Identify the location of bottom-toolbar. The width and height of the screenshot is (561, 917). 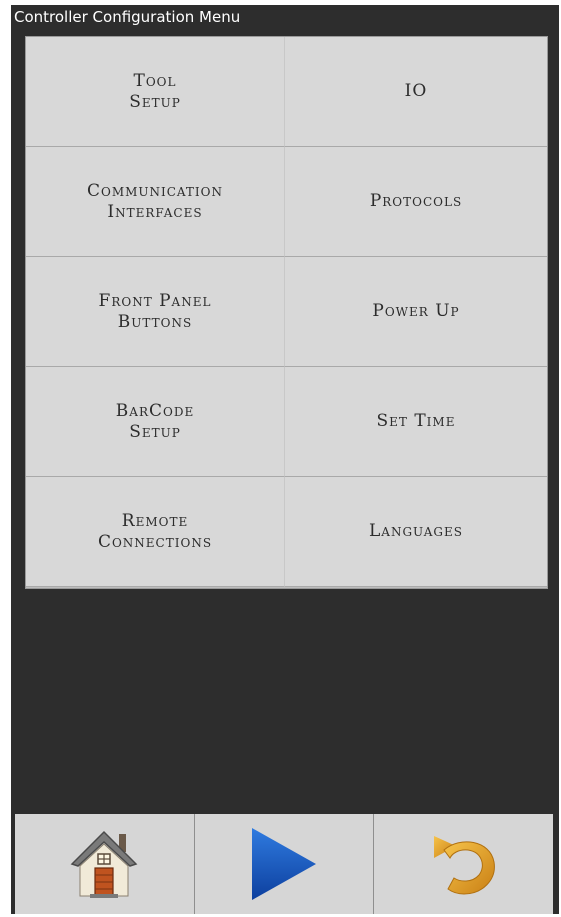
(284, 864).